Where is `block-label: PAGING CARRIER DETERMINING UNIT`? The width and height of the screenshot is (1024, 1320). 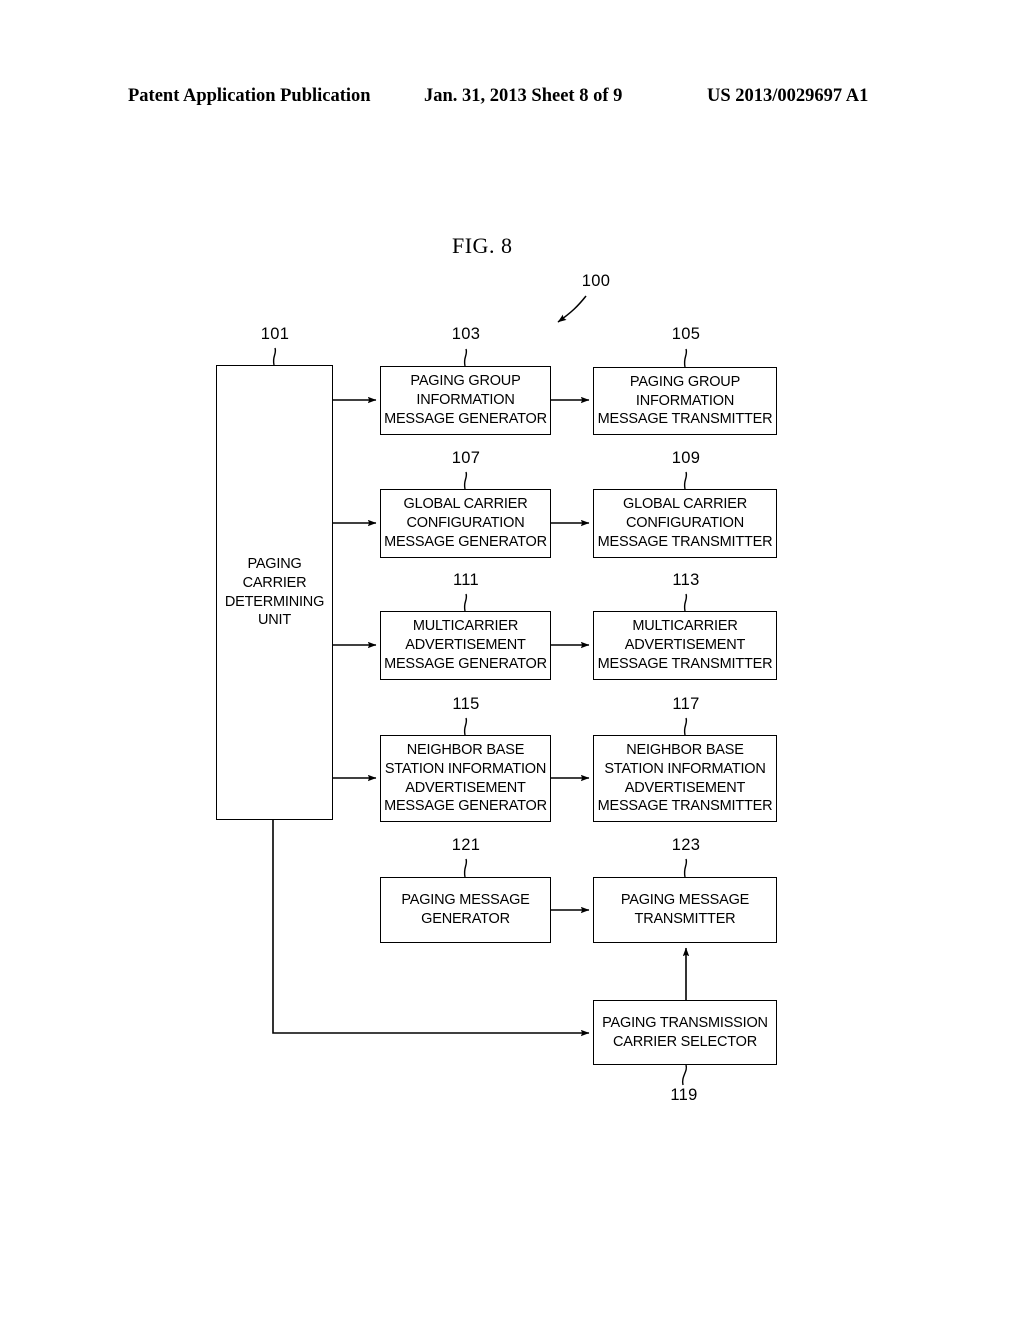
block-label: PAGING CARRIER DETERMINING UNIT is located at coordinates (274, 592).